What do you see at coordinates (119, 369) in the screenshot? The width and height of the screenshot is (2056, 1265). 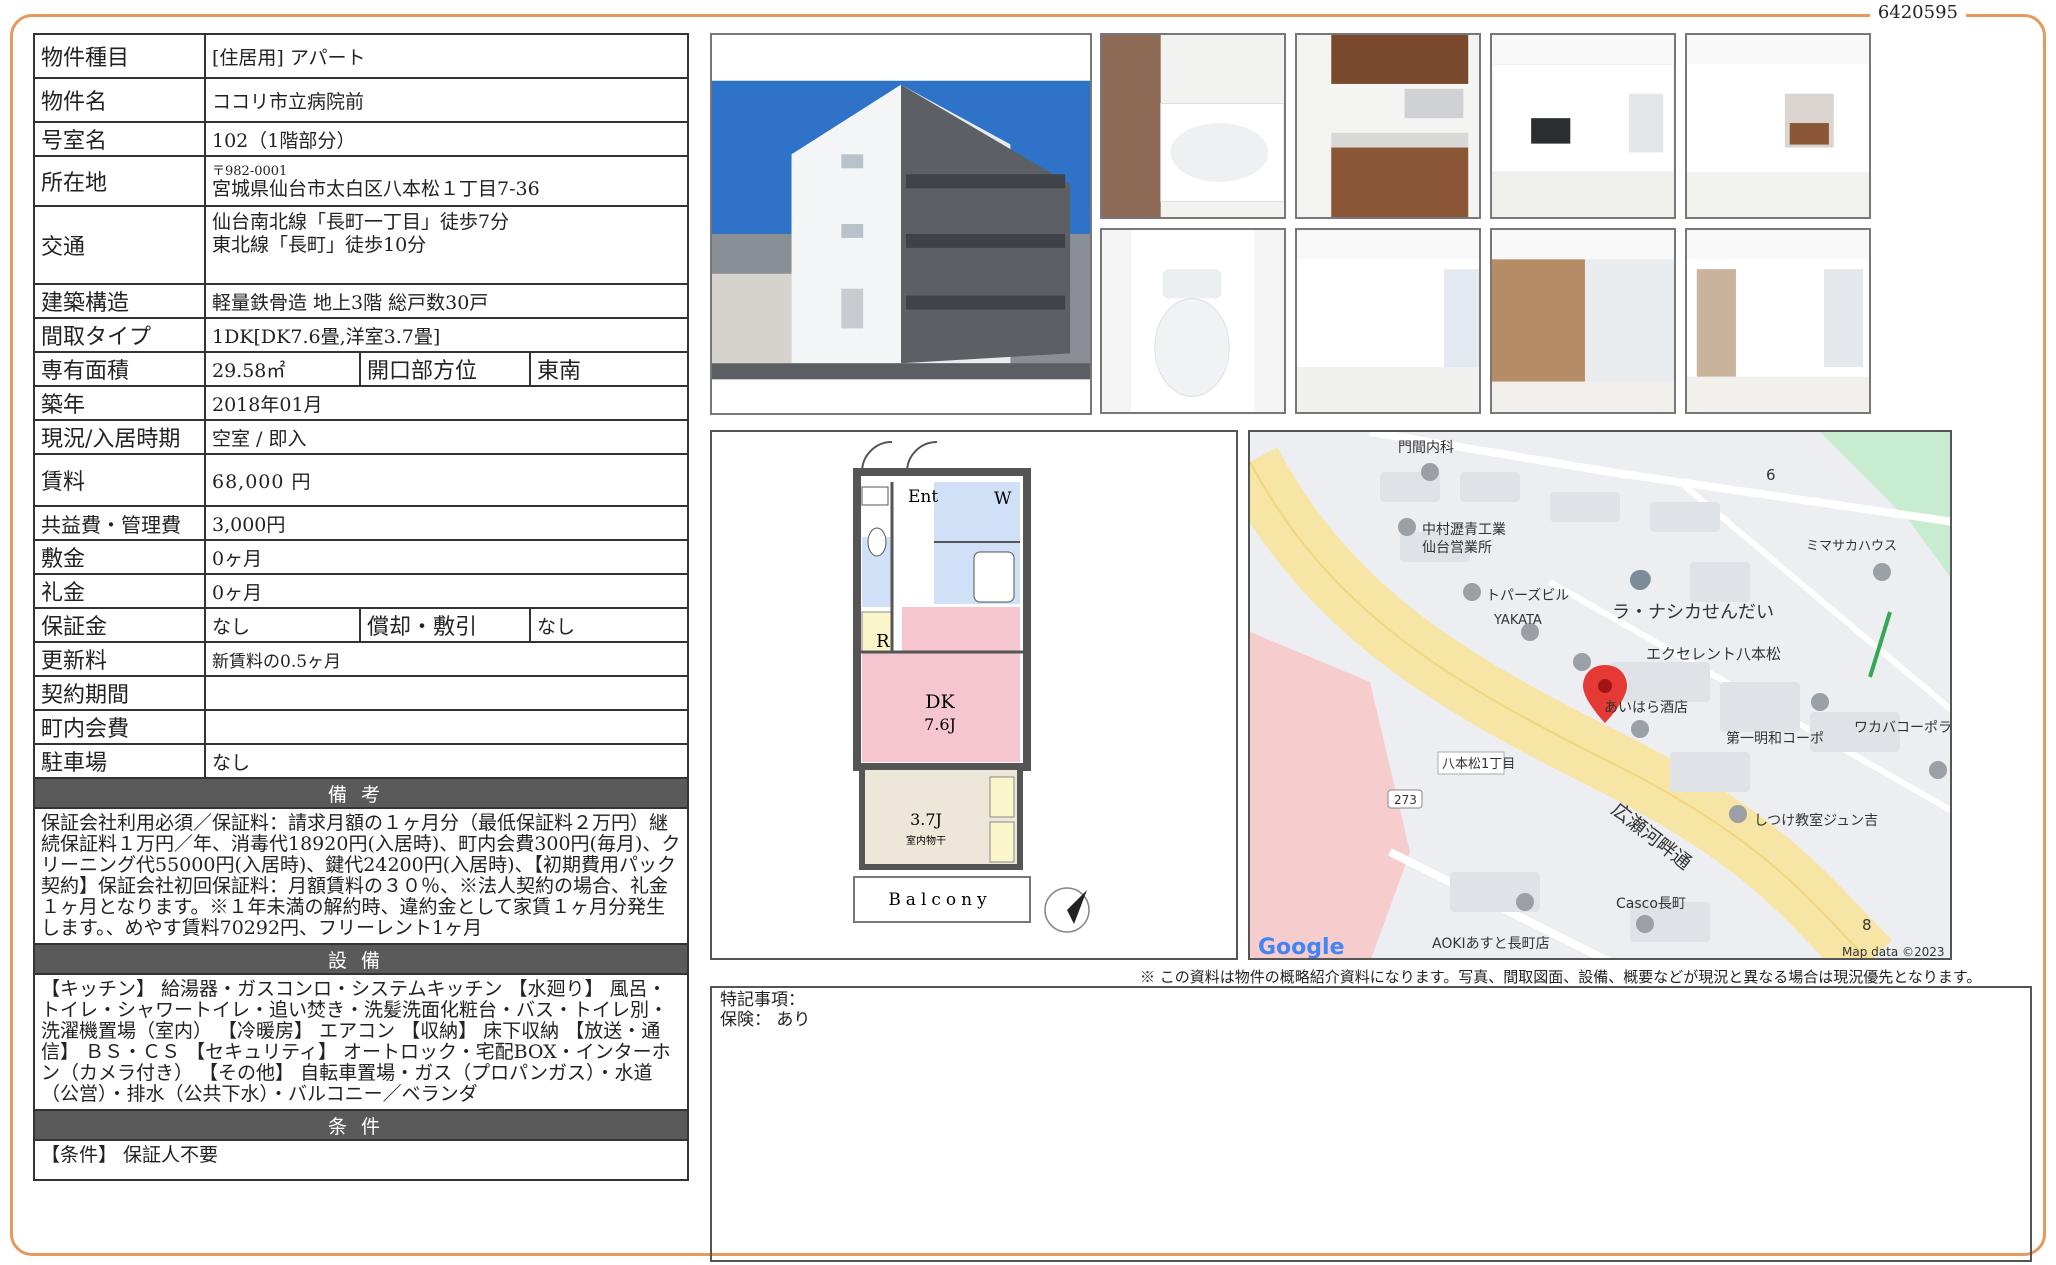 I see `area-label: 専有面積` at bounding box center [119, 369].